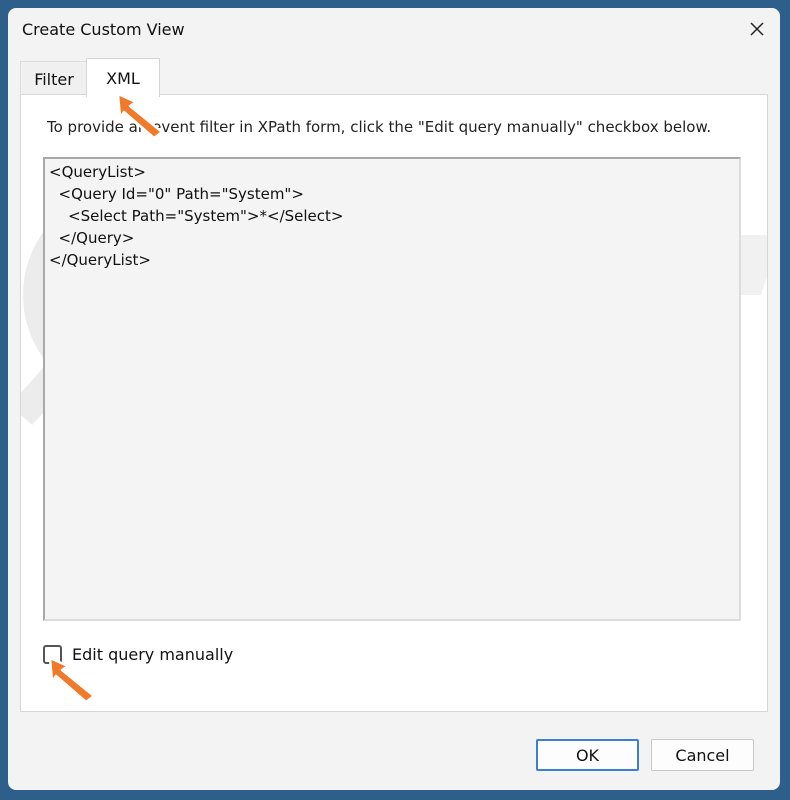  What do you see at coordinates (97, 172) in the screenshot?
I see `query-line: <QueryList>` at bounding box center [97, 172].